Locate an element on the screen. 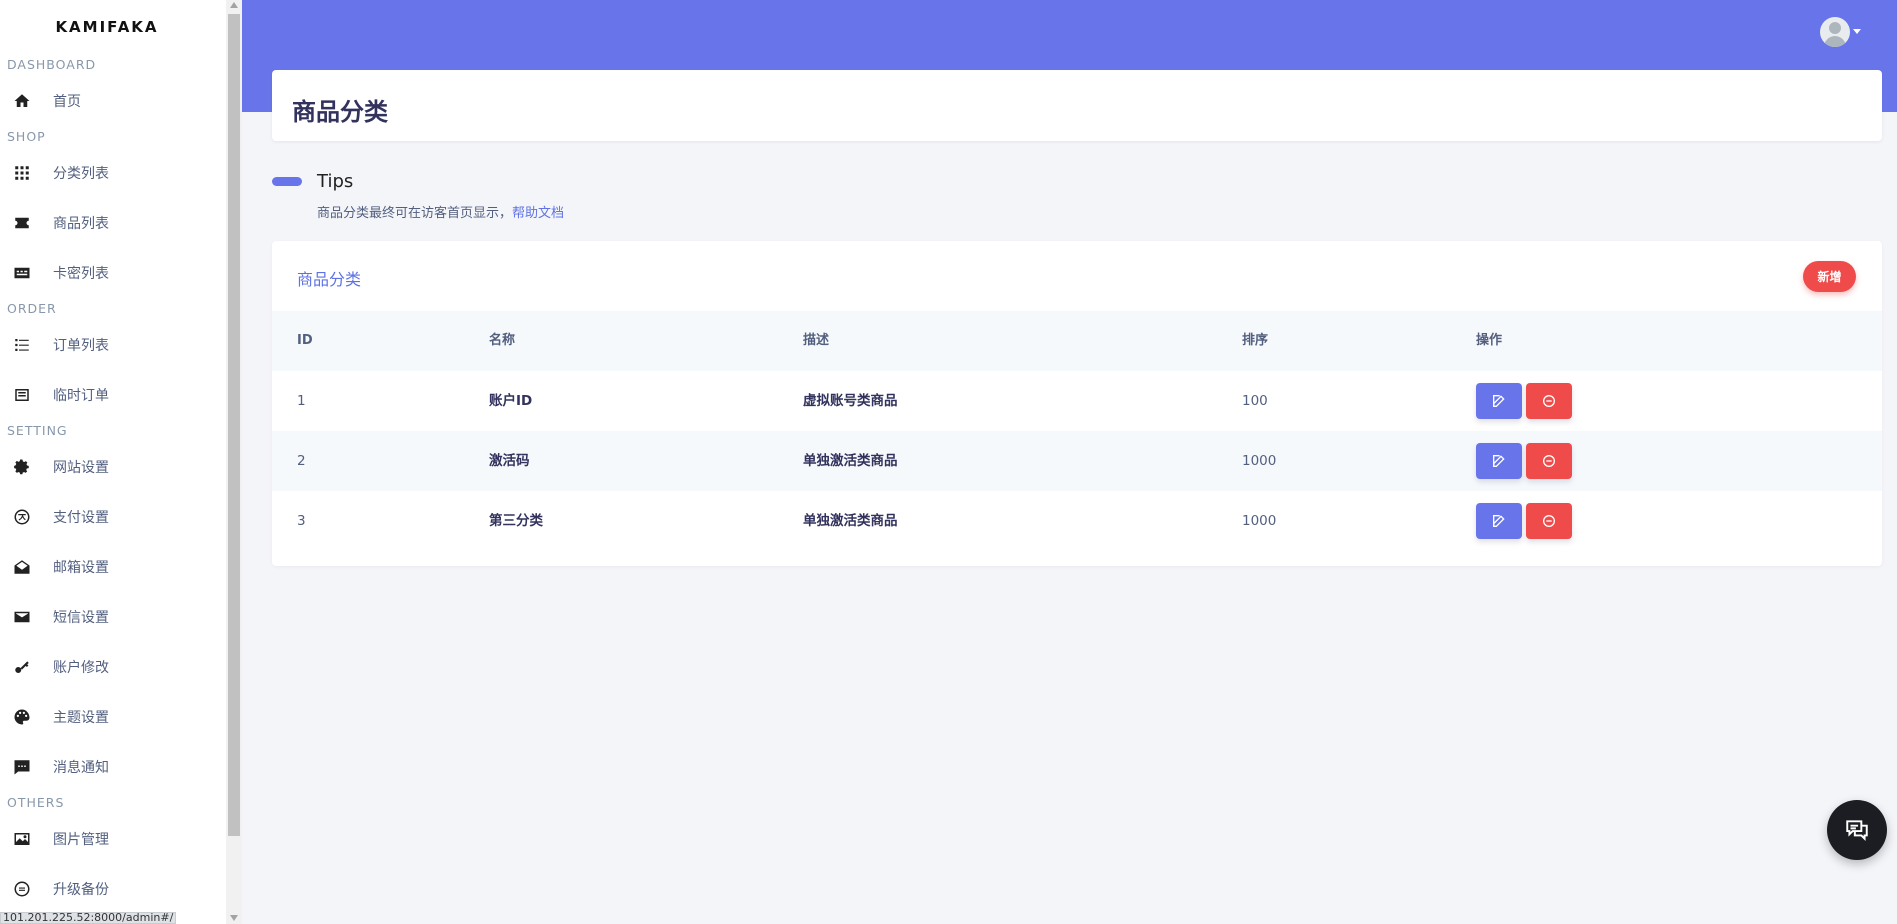 Image resolution: width=1897 pixels, height=924 pixels. column-header-name: 名称 is located at coordinates (502, 340).